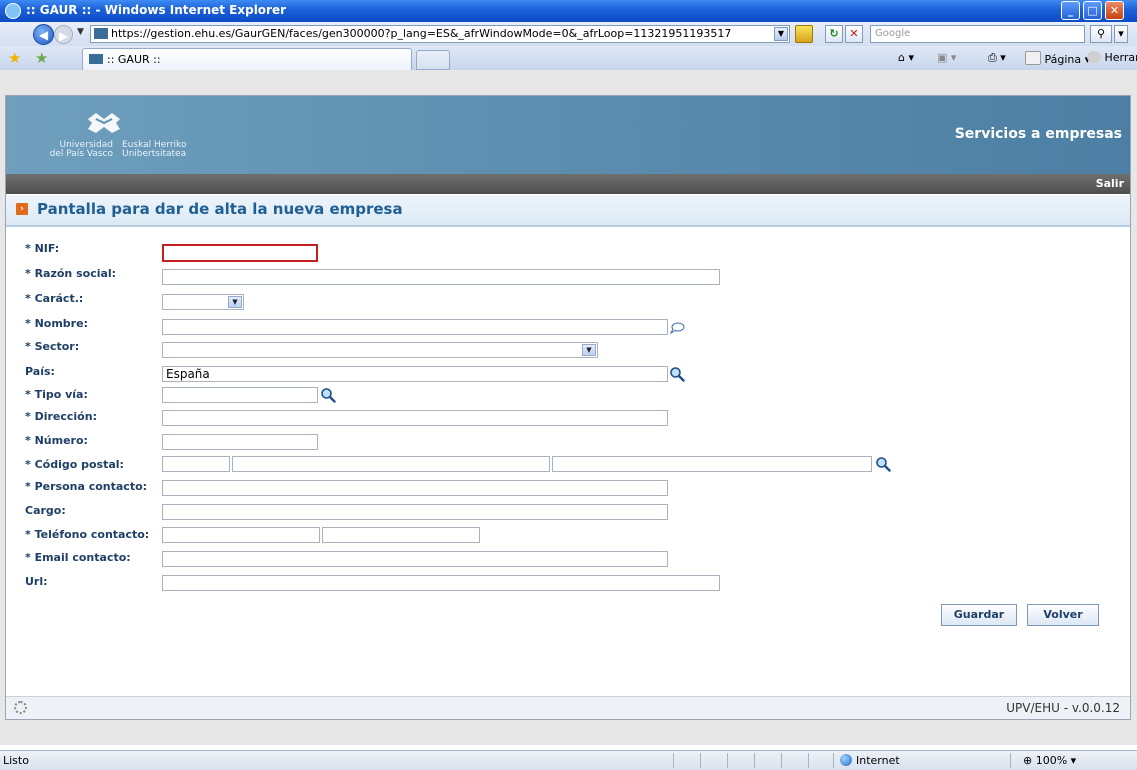 The height and width of the screenshot is (770, 1137). Describe the element at coordinates (415, 327) in the screenshot. I see `nombre-field` at that location.